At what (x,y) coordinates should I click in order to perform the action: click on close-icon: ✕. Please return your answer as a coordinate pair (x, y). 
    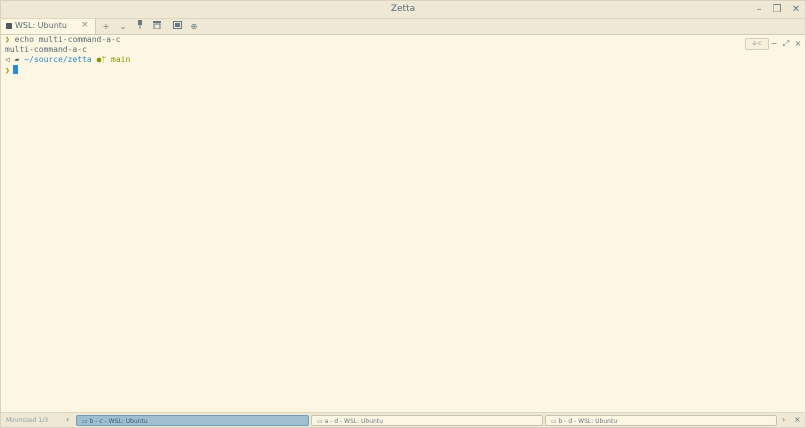
    Looking at the image, I should click on (796, 9).